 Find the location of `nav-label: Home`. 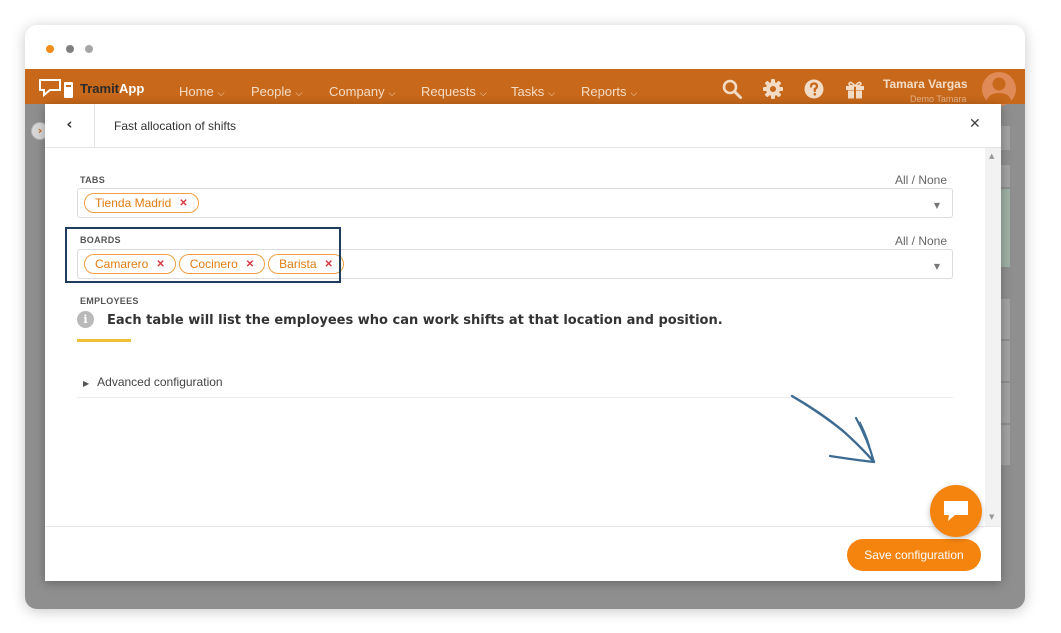

nav-label: Home is located at coordinates (196, 91).